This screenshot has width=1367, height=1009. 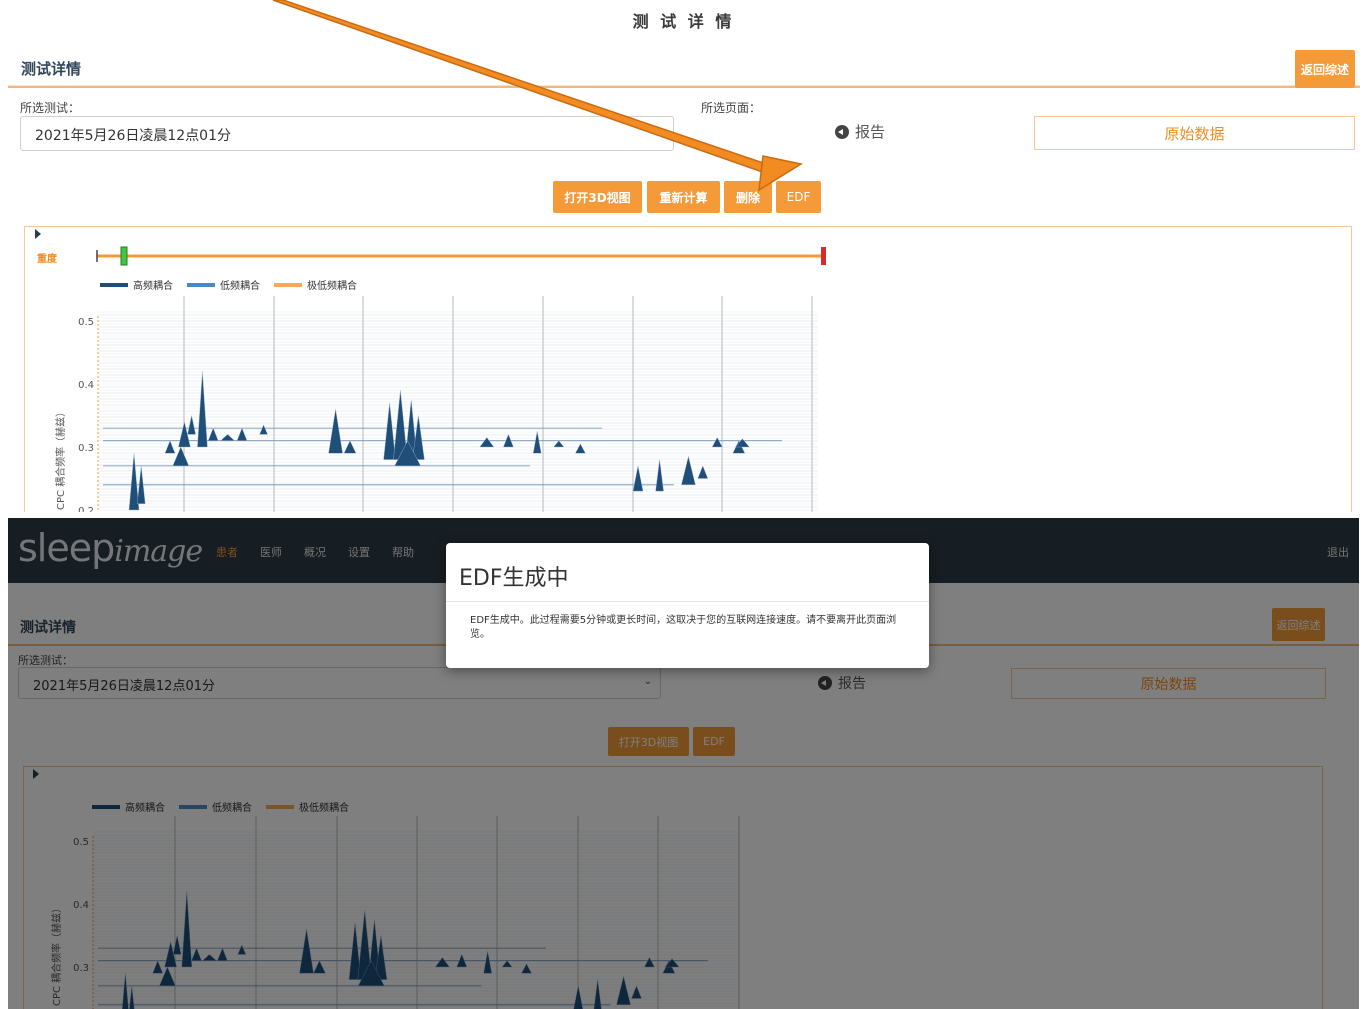 What do you see at coordinates (114, 284) in the screenshot?
I see `legend-swatch-high` at bounding box center [114, 284].